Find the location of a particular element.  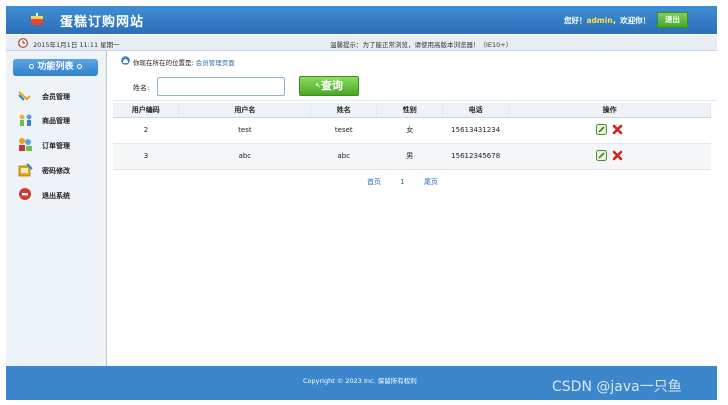

first-page-link: 首页 is located at coordinates (374, 182).